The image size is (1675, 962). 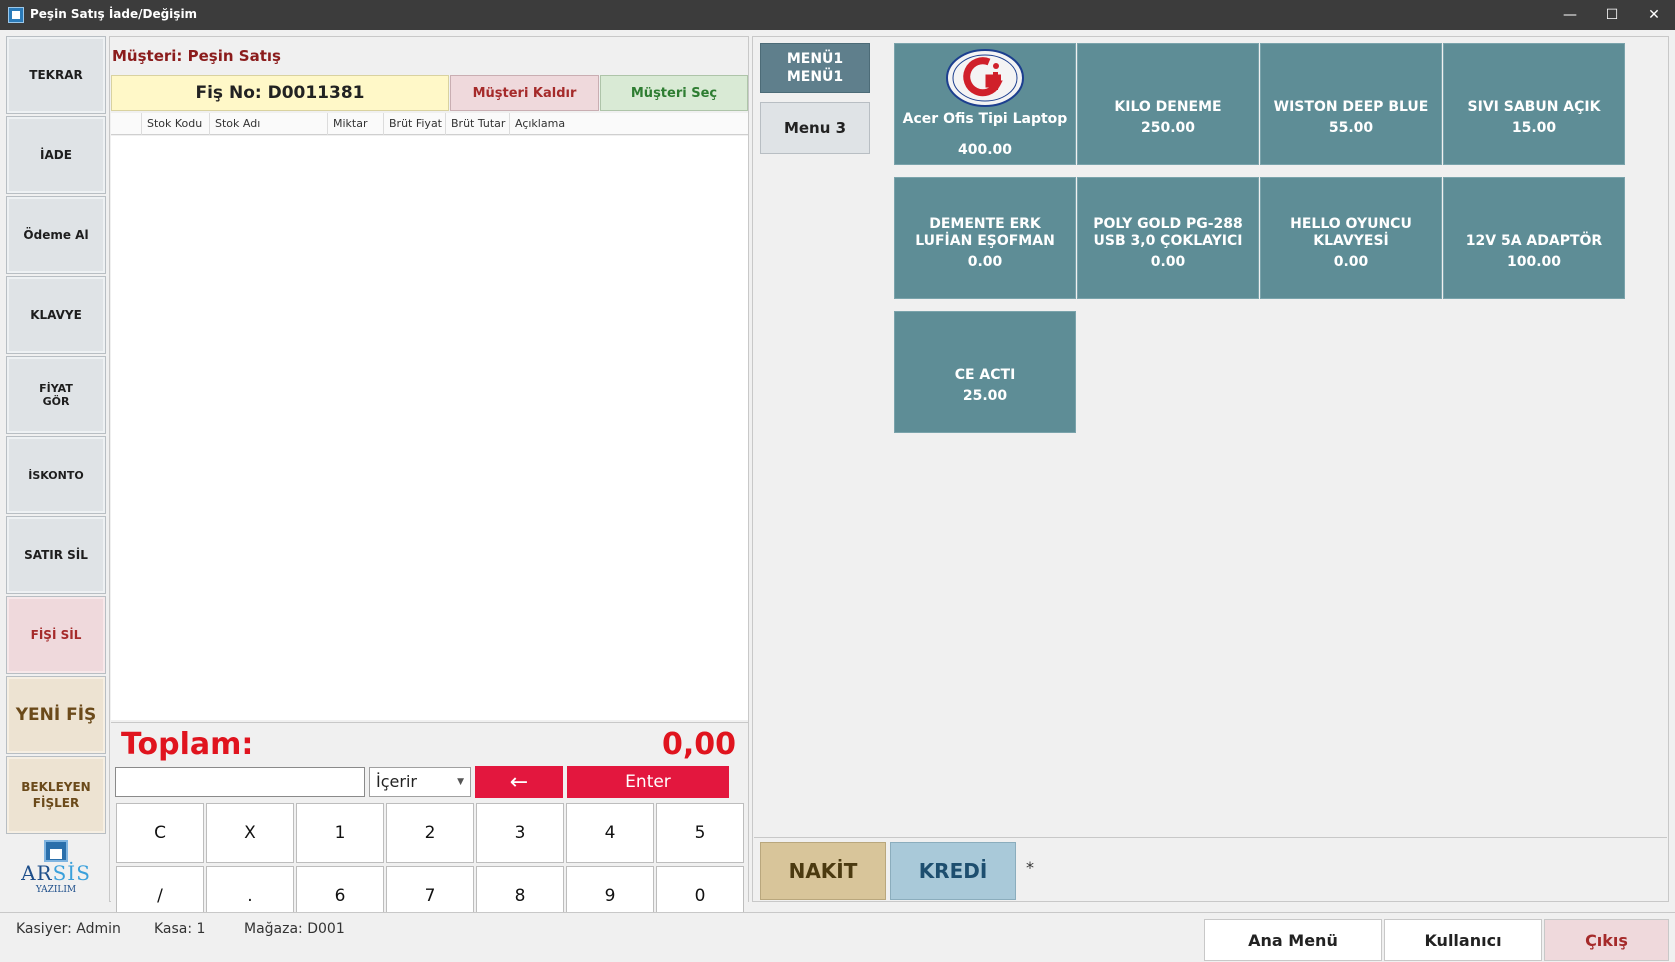 I want to click on keyboard-button-label: KLAVYE, so click(x=56, y=314).